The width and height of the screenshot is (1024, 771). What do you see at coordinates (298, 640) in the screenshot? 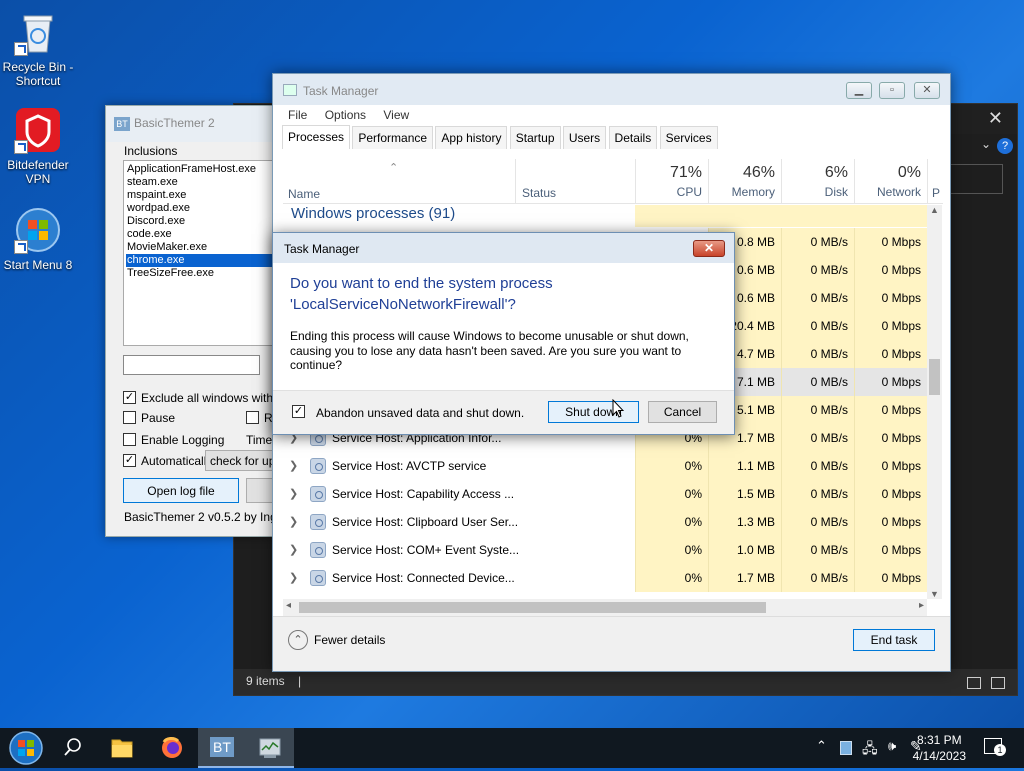
I see `collapse-up-icon: ⌃` at bounding box center [298, 640].